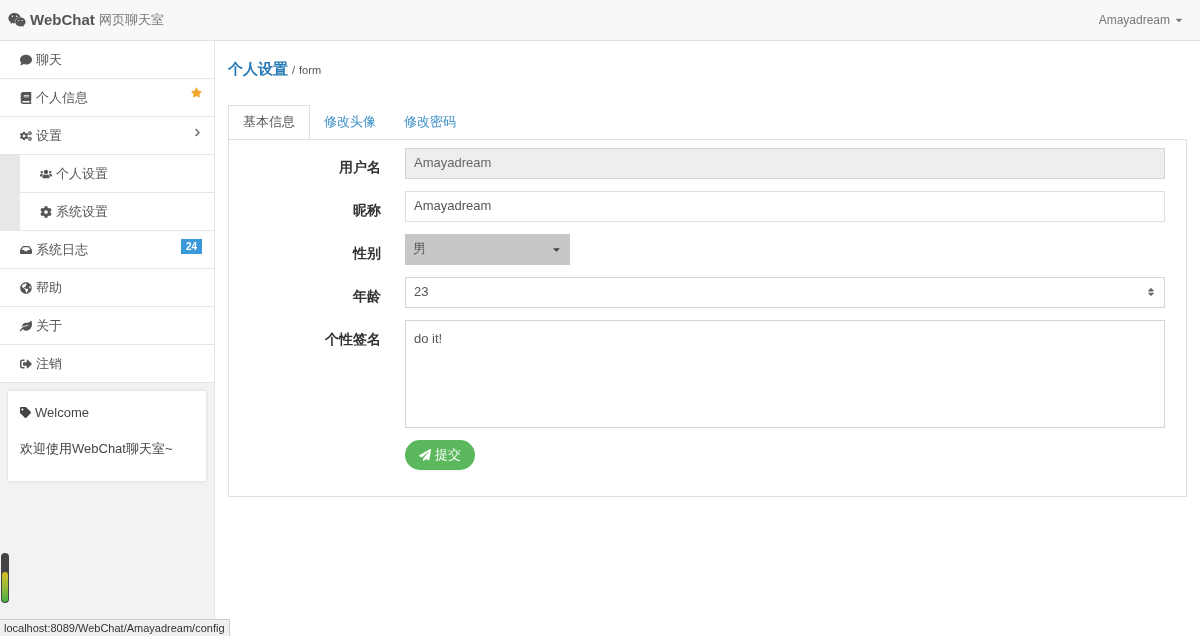  I want to click on submenu-item: 个人设置, so click(117, 174).